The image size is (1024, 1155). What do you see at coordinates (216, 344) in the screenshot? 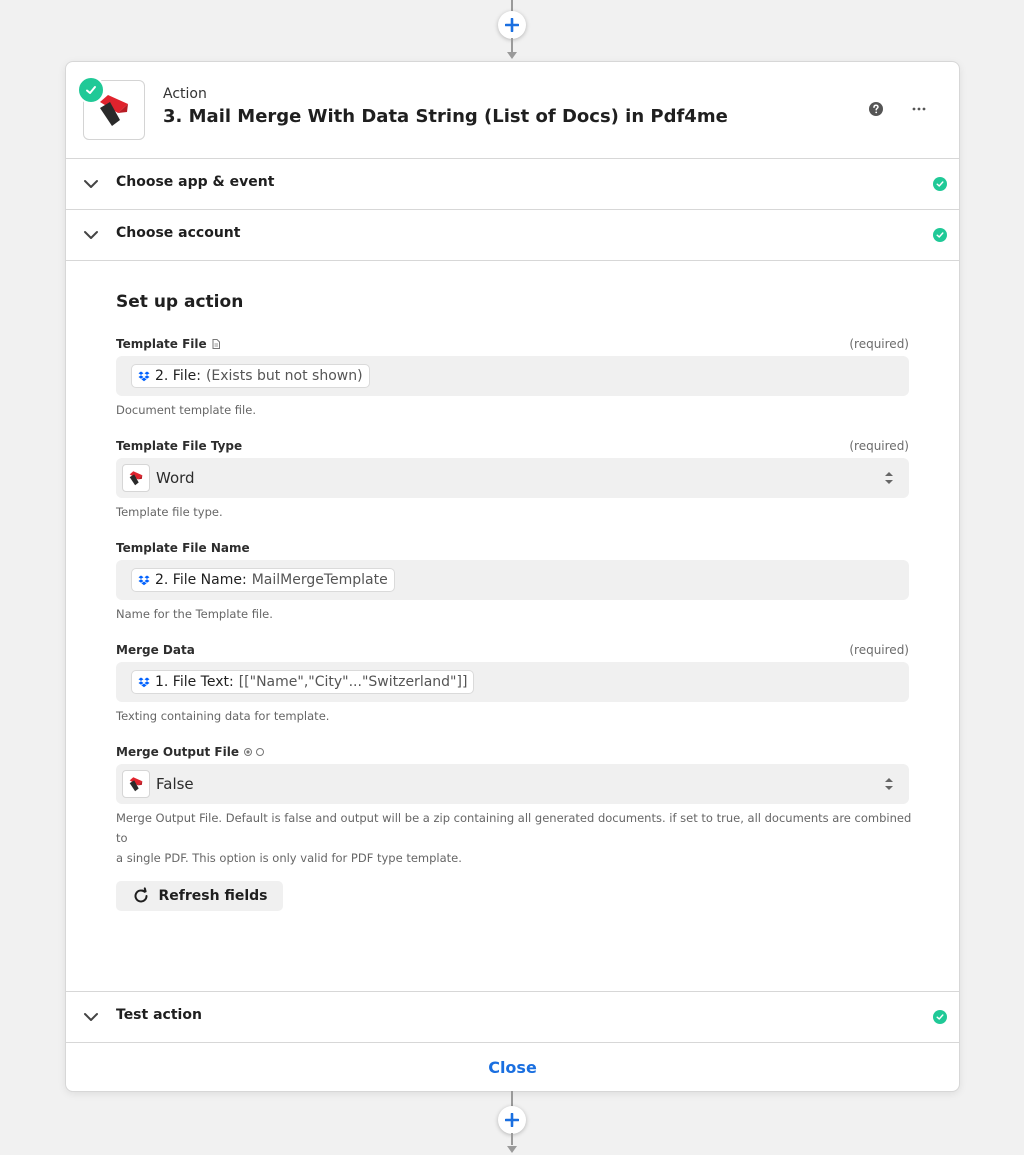
I see `file-icon` at bounding box center [216, 344].